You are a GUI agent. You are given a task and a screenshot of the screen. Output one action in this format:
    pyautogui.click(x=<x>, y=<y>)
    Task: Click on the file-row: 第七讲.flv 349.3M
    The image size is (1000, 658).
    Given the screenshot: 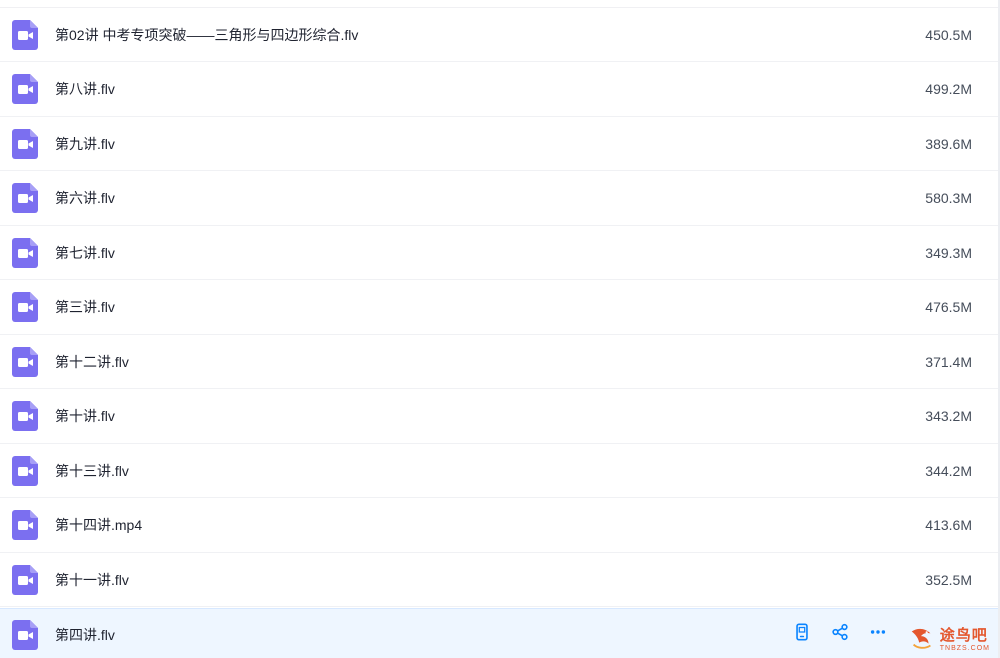 What is the action you would take?
    pyautogui.click(x=499, y=253)
    